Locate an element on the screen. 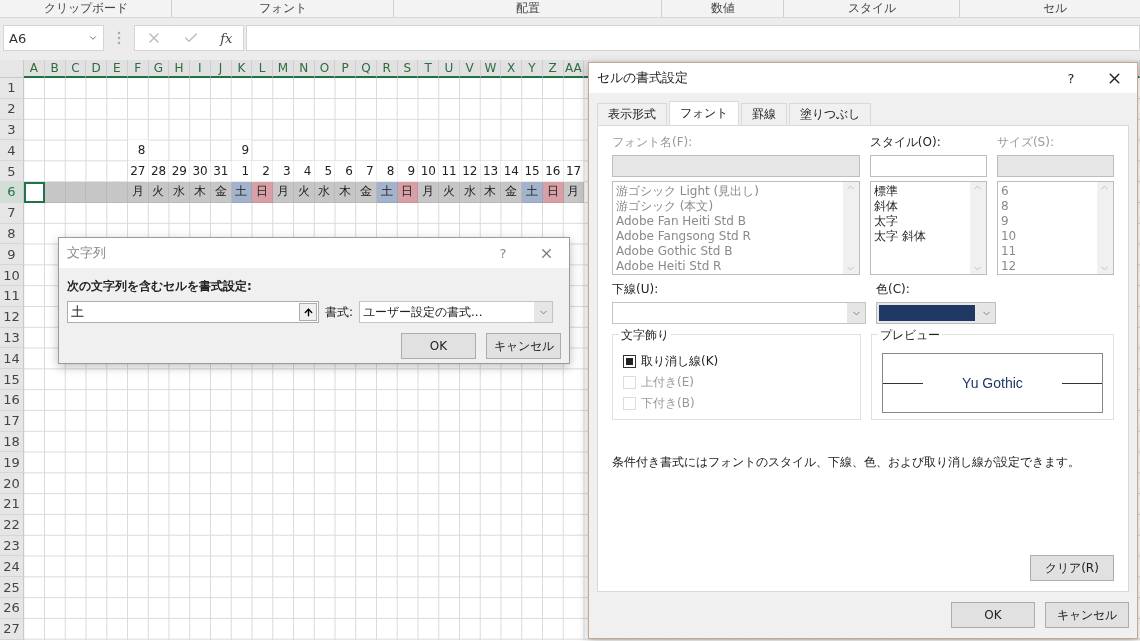 The width and height of the screenshot is (1140, 641). row-header: 18 is located at coordinates (12, 442).